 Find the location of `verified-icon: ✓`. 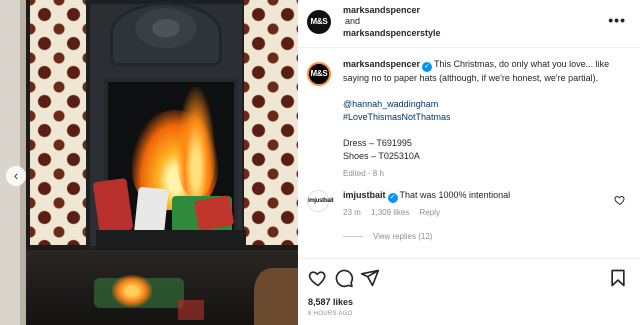

verified-icon: ✓ is located at coordinates (427, 67).